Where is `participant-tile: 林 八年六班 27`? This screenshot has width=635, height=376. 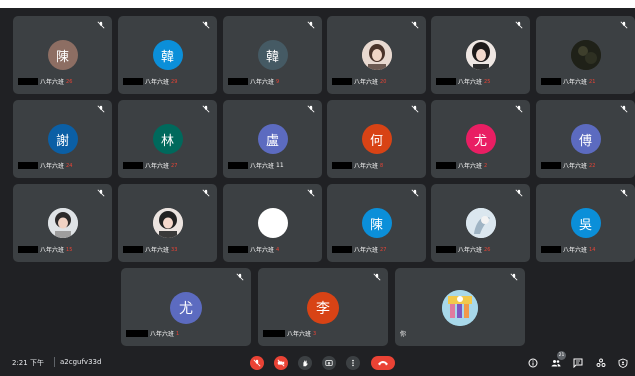
participant-tile: 林 八年六班 27 is located at coordinates (167, 139).